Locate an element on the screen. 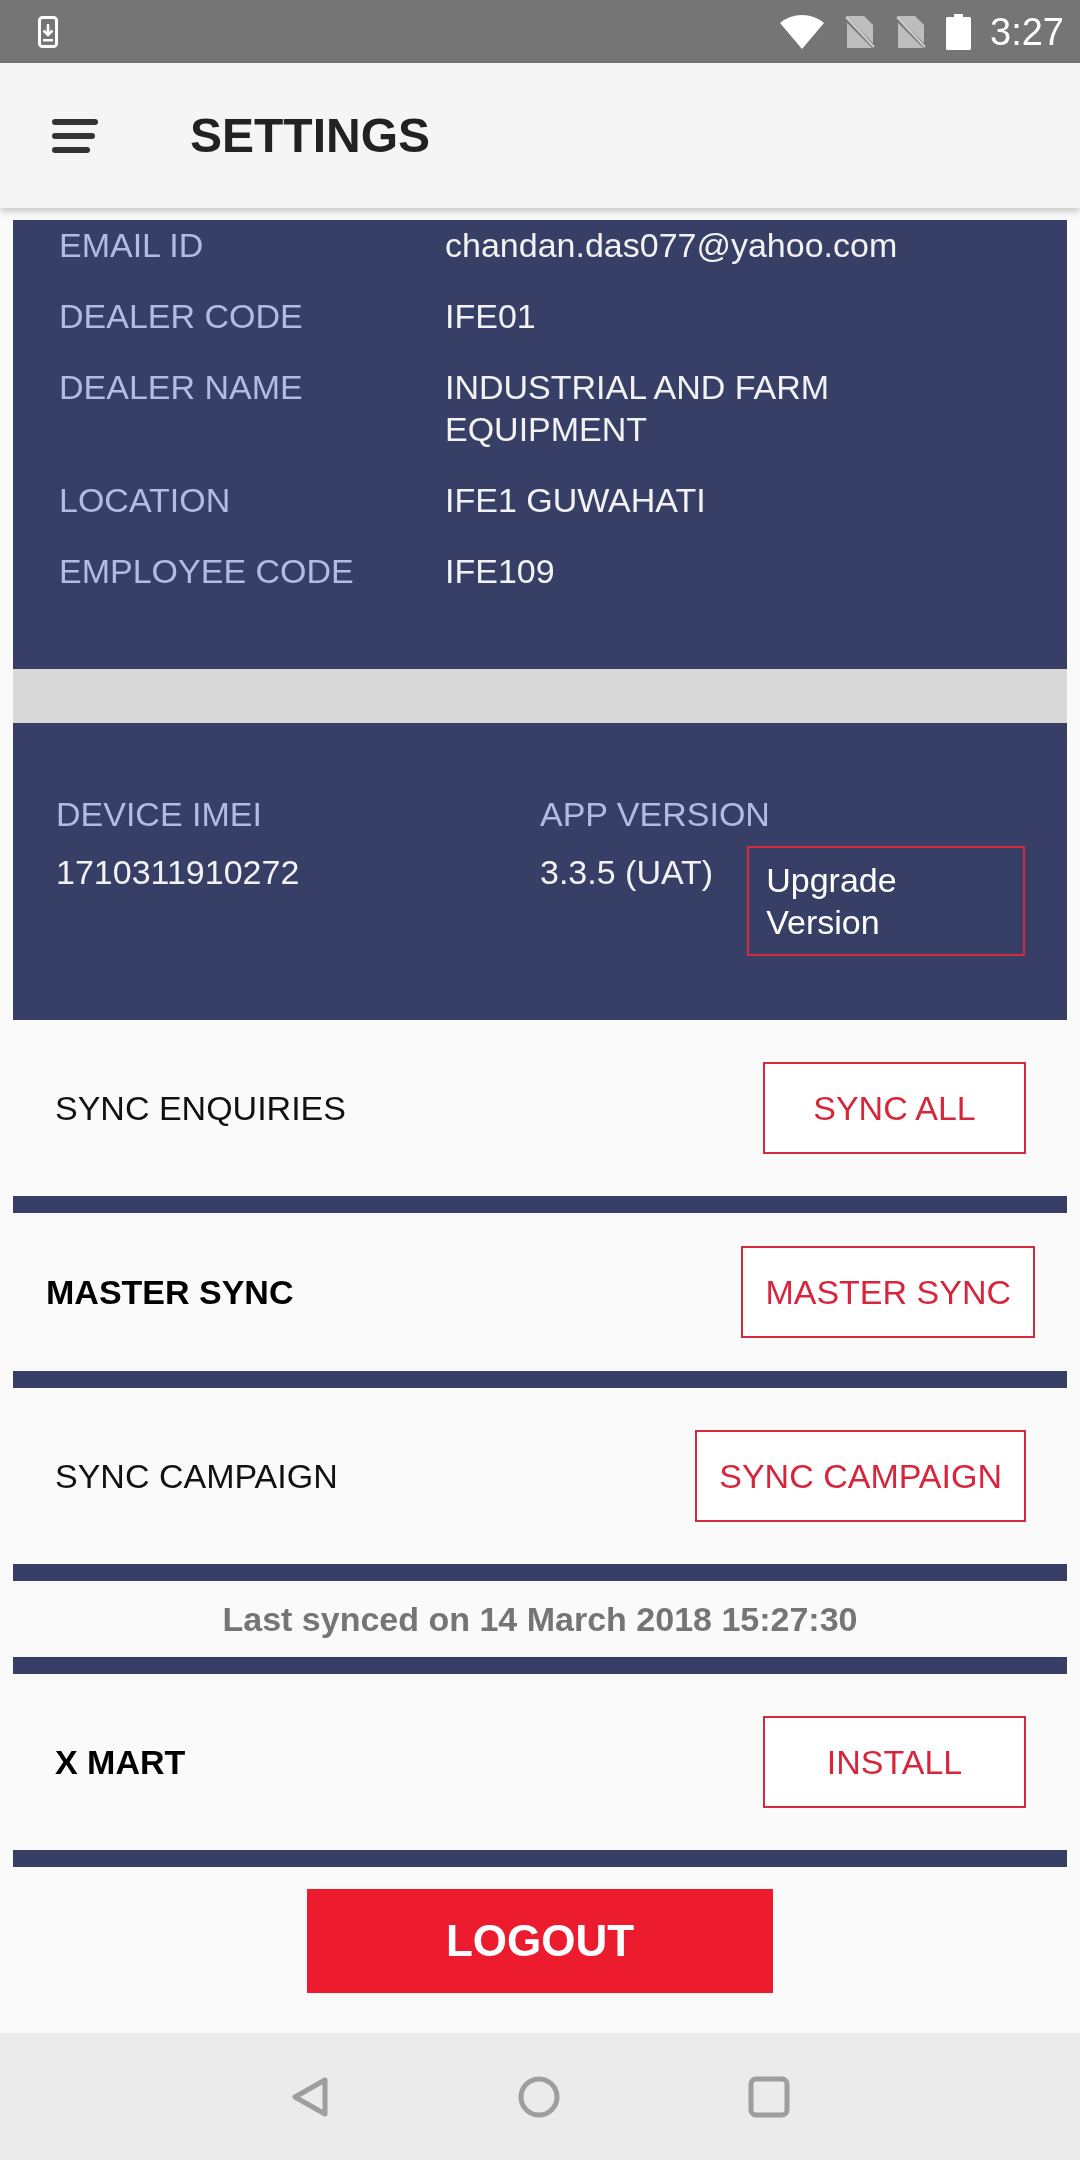 The image size is (1080, 2160). action-button: SYNC CAMPAIGN is located at coordinates (860, 1476).